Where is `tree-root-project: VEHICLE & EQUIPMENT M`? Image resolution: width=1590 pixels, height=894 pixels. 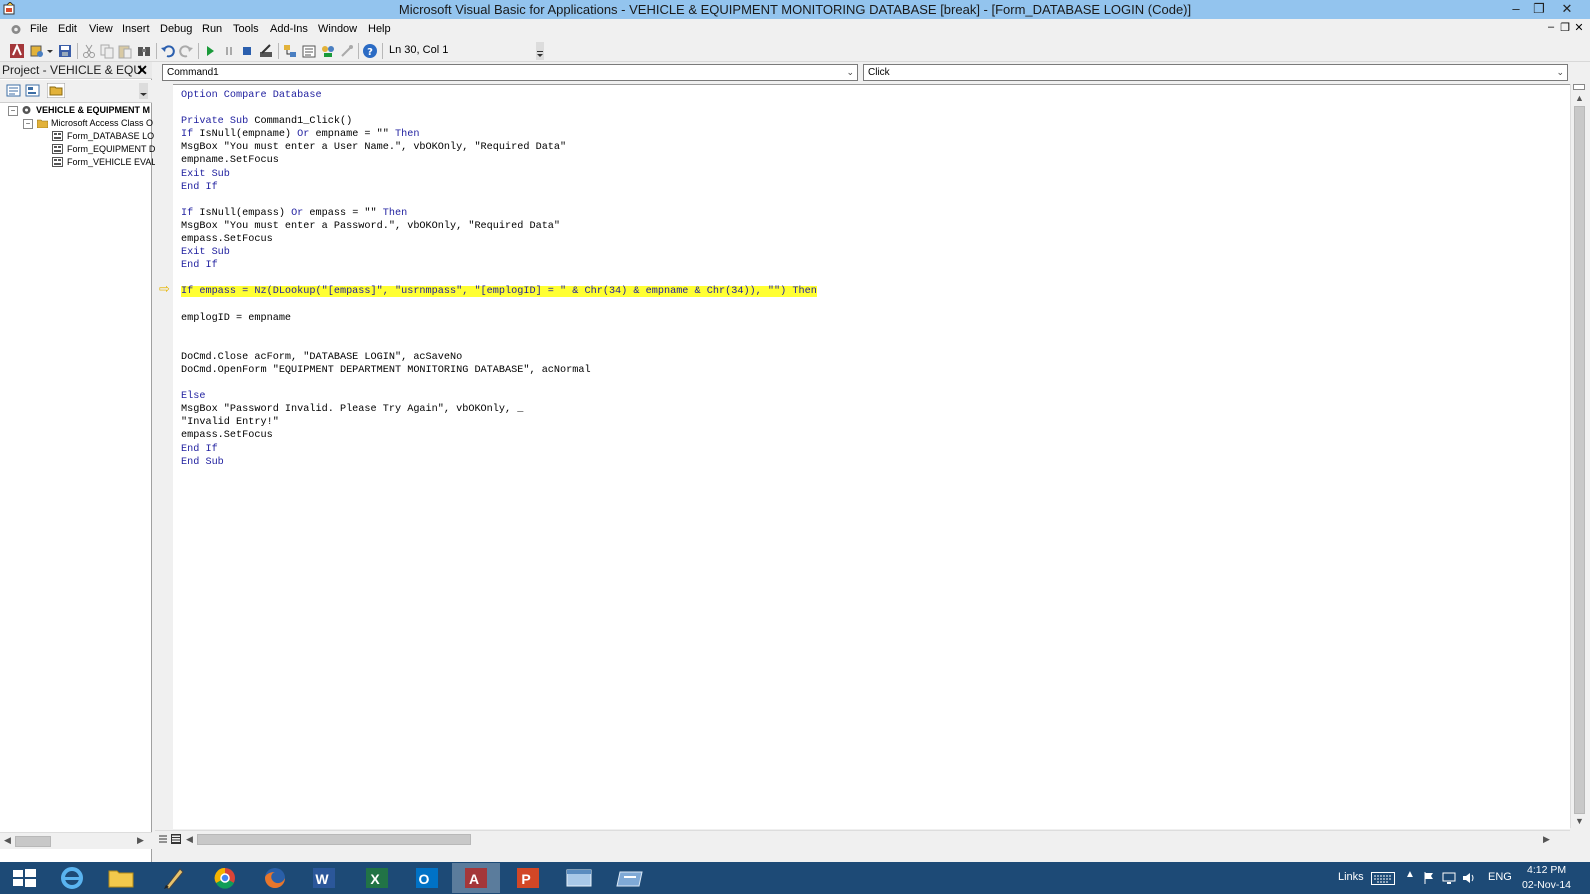
tree-root-project: VEHICLE & EQUIPMENT M is located at coordinates (93, 110).